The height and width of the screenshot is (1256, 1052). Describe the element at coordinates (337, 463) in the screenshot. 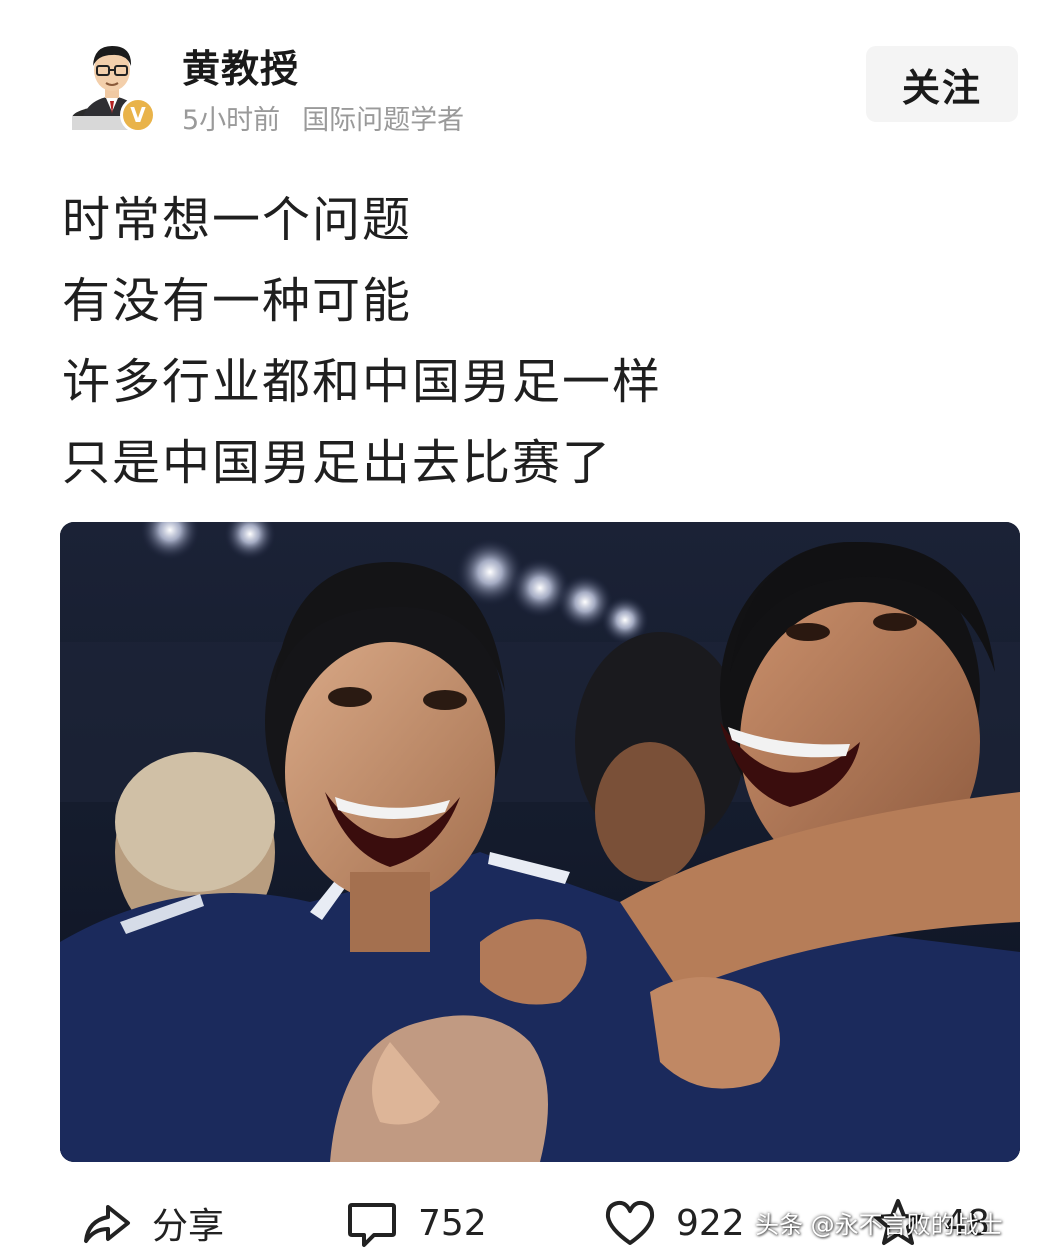

I see `post-line: 只是中国男足出去比赛了` at that location.